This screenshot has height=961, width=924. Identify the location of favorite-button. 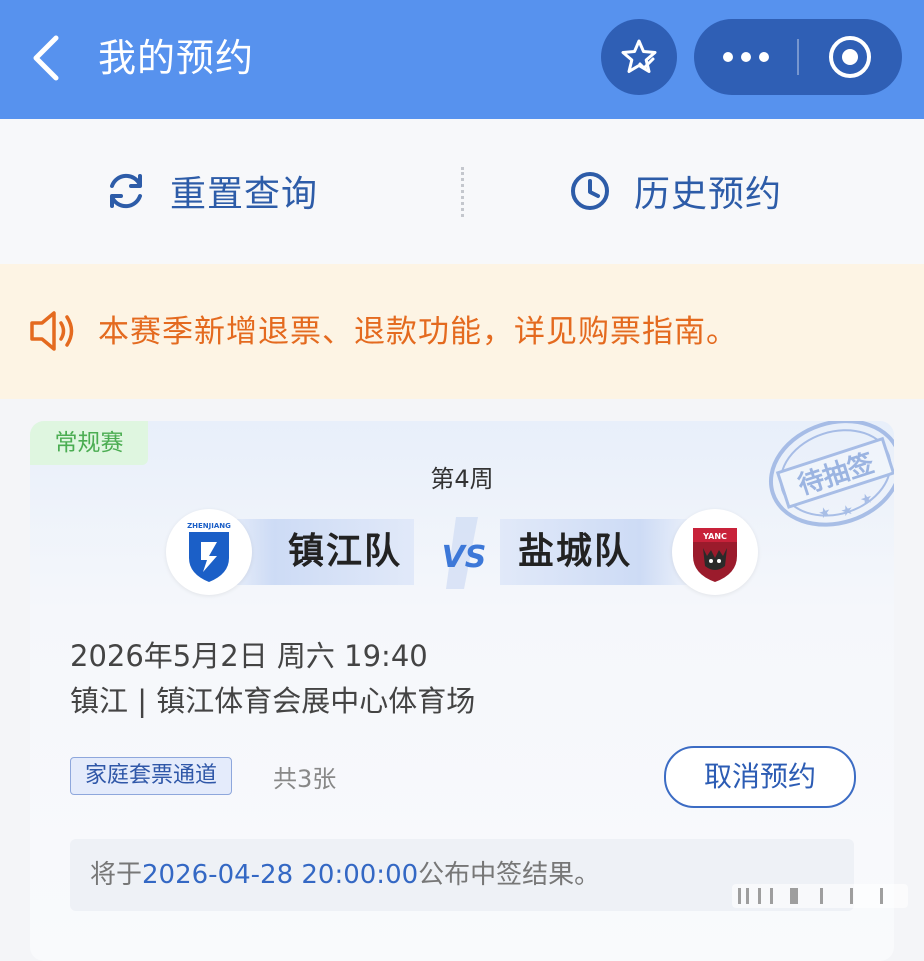
(639, 57).